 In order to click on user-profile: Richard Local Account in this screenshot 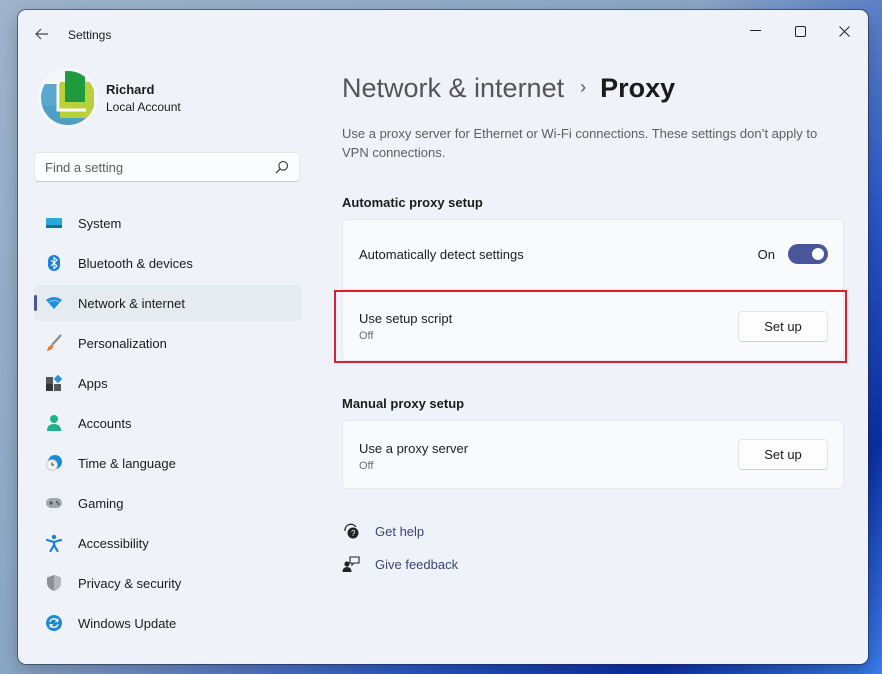, I will do `click(109, 98)`.